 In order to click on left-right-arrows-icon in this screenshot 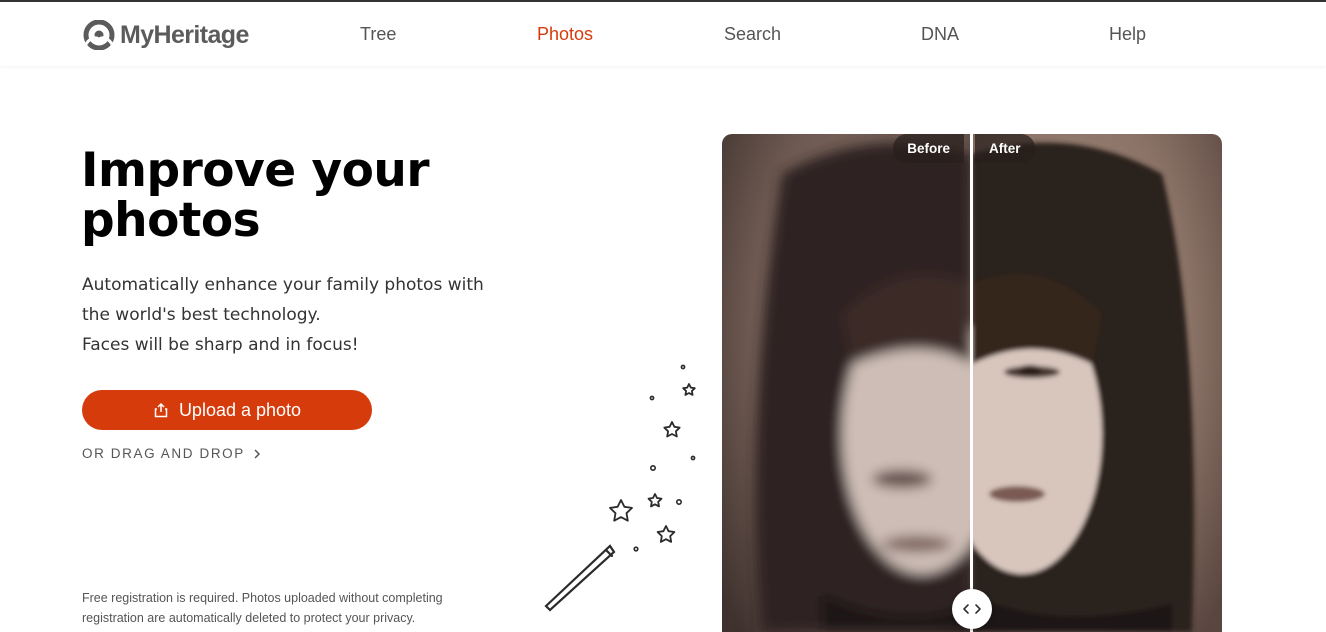, I will do `click(972, 609)`.